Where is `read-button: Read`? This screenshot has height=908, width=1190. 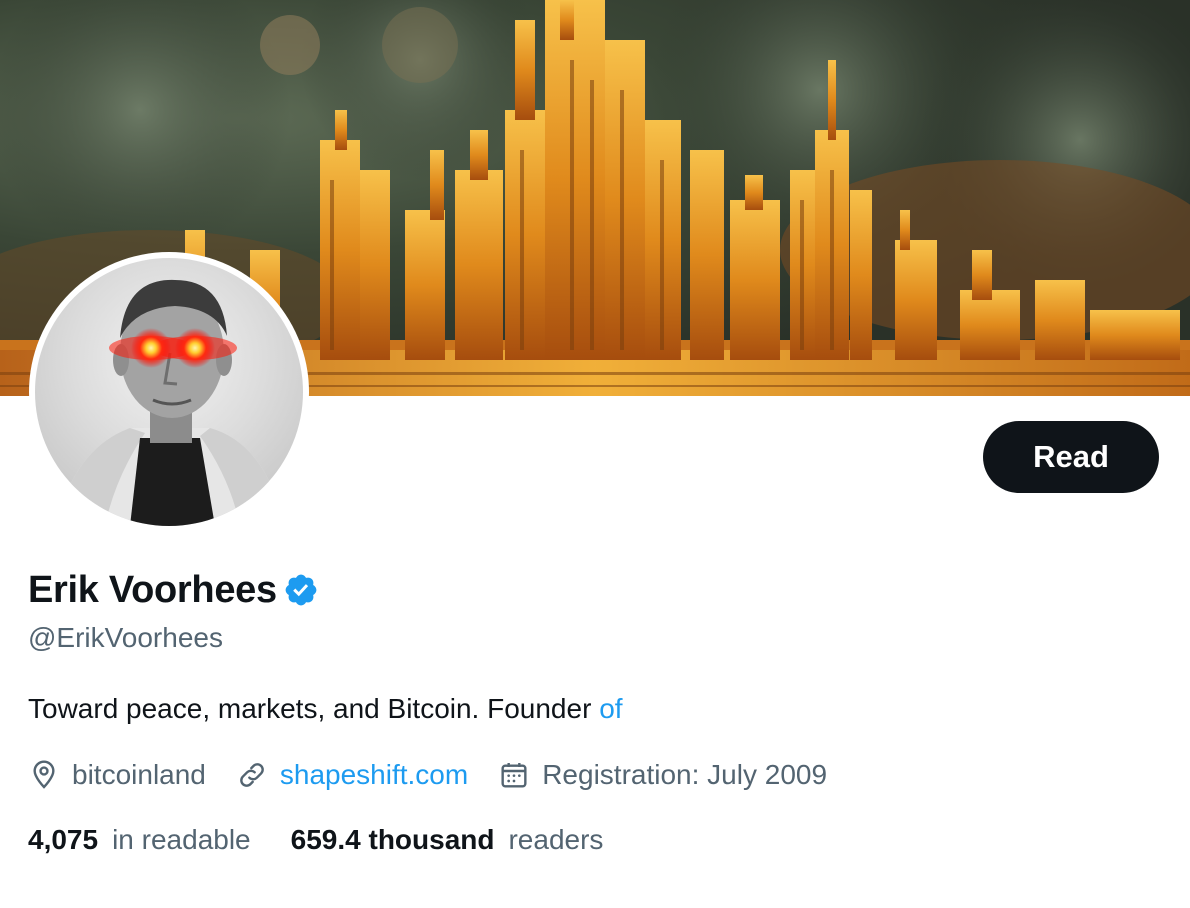
read-button: Read is located at coordinates (1071, 457).